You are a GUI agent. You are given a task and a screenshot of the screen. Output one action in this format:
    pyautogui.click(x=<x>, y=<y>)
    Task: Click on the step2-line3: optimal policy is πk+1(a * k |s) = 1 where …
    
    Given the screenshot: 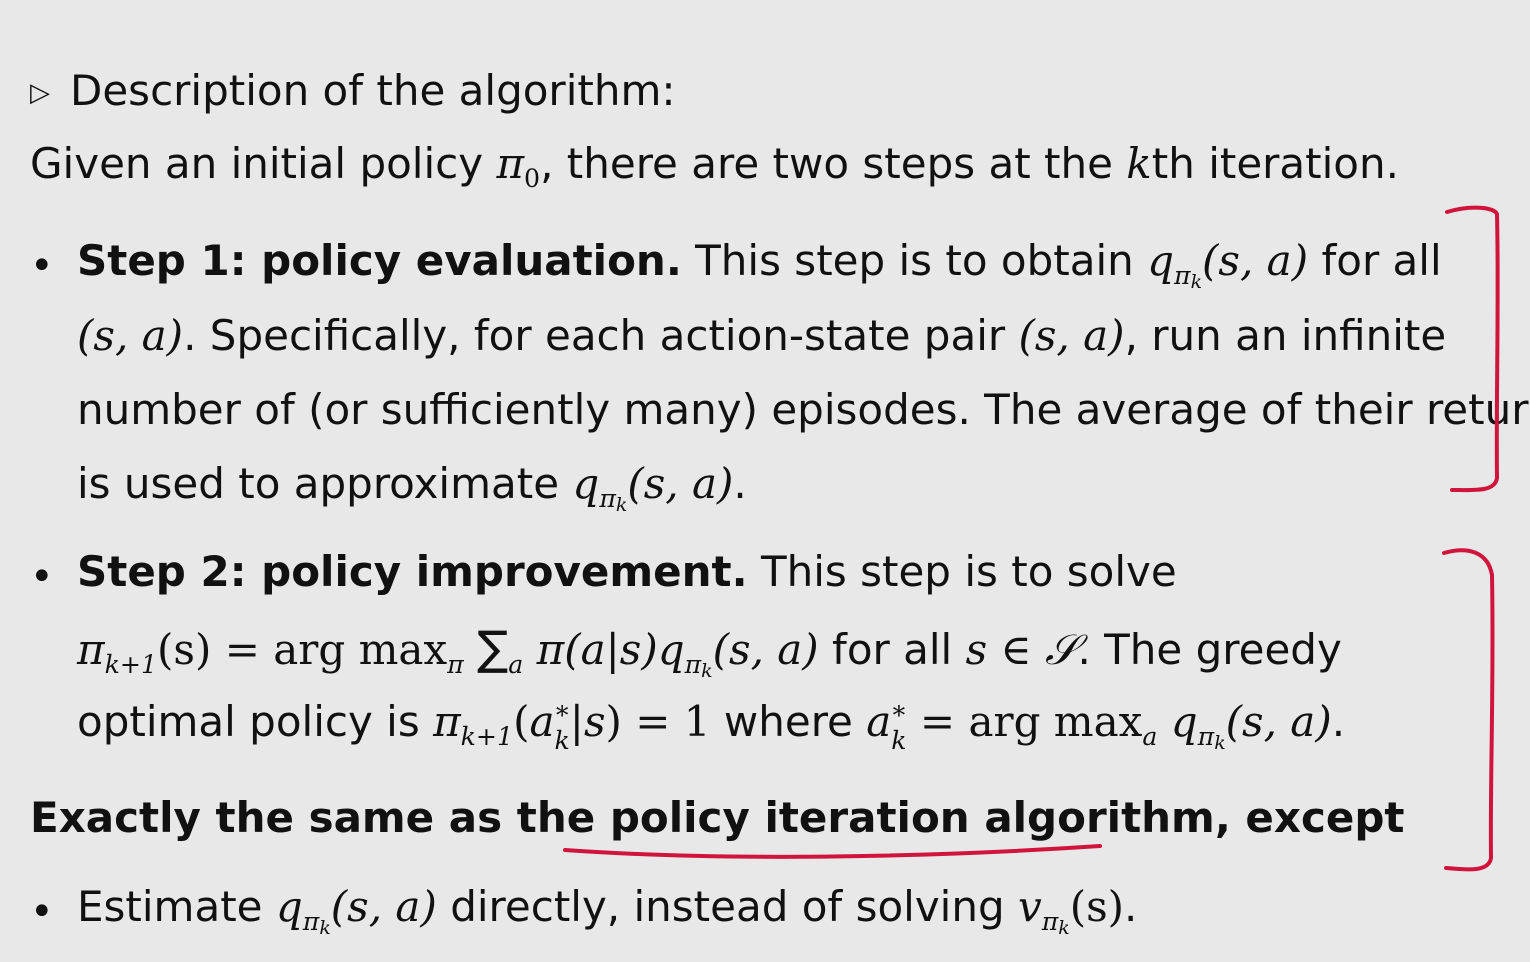 What is the action you would take?
    pyautogui.click(x=711, y=726)
    